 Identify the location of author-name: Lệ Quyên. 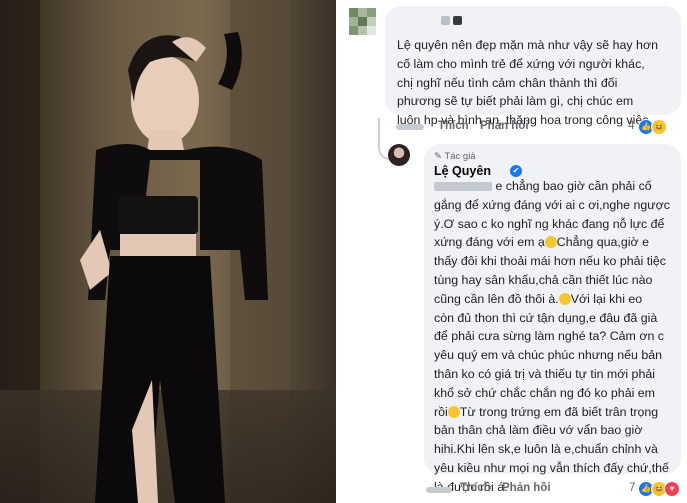
(462, 171).